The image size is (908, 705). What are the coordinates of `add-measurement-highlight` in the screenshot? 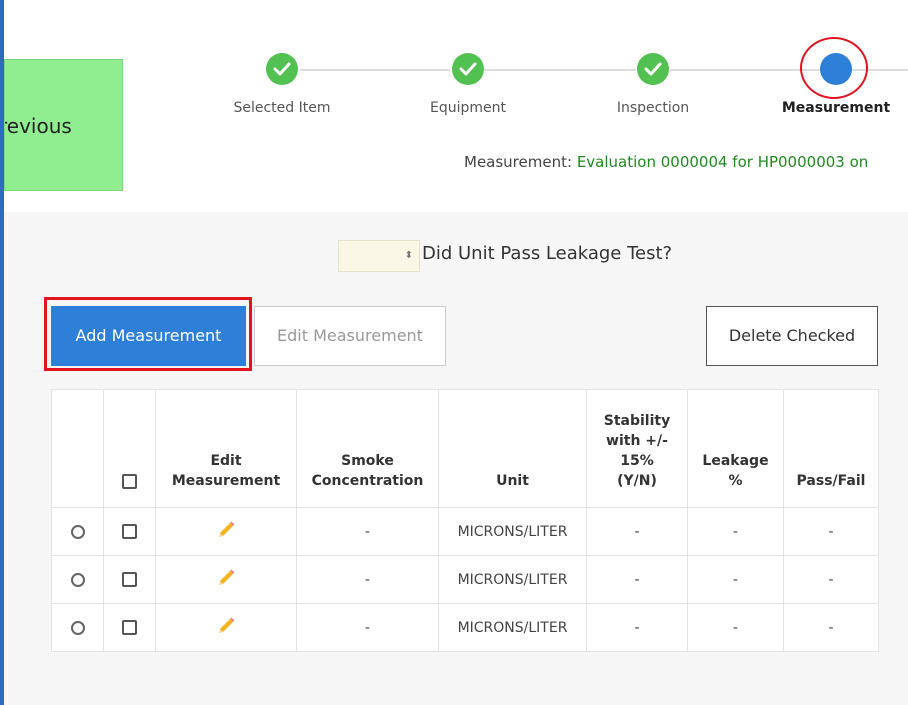 It's located at (148, 334).